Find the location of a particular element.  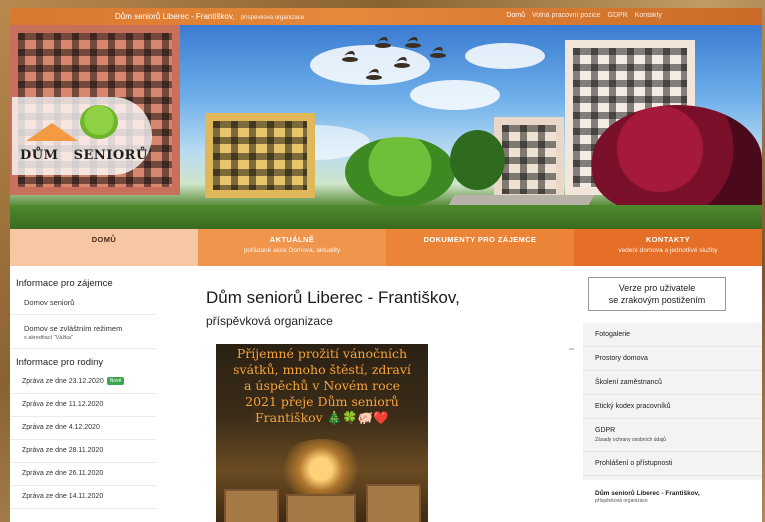

link-gallery: Fotogalerie is located at coordinates (672, 335).